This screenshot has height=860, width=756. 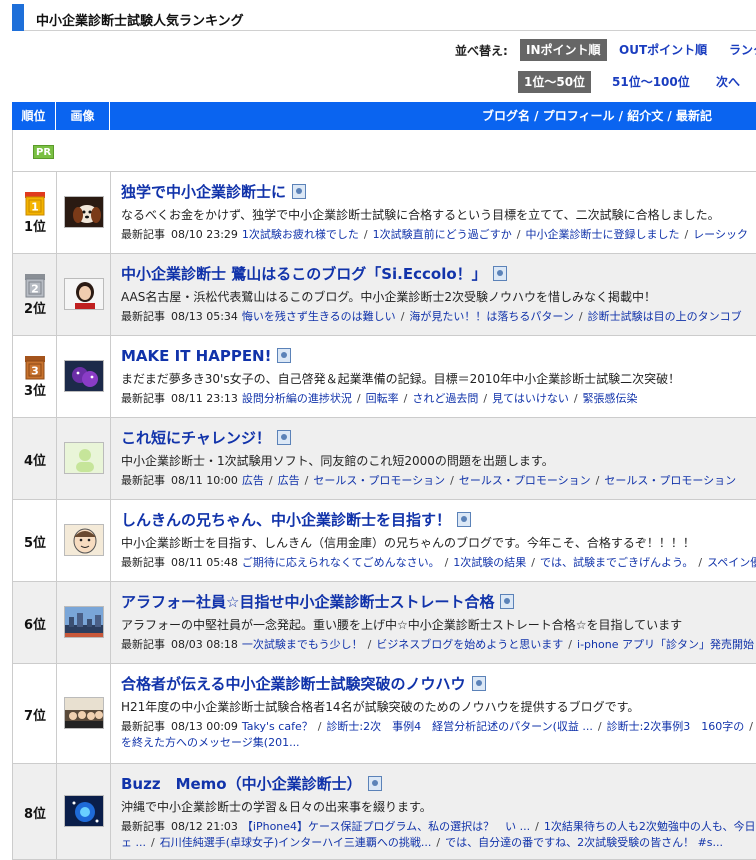 I want to click on page-51-100-button: 51位～100位, so click(x=651, y=82).